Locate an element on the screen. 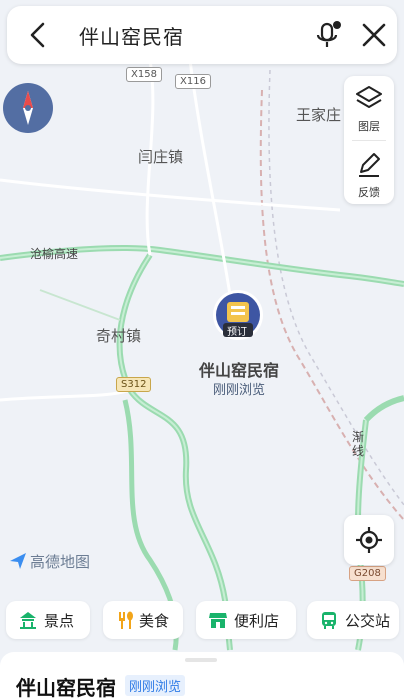 This screenshot has width=404, height=700. category-label: 美食 is located at coordinates (154, 621).